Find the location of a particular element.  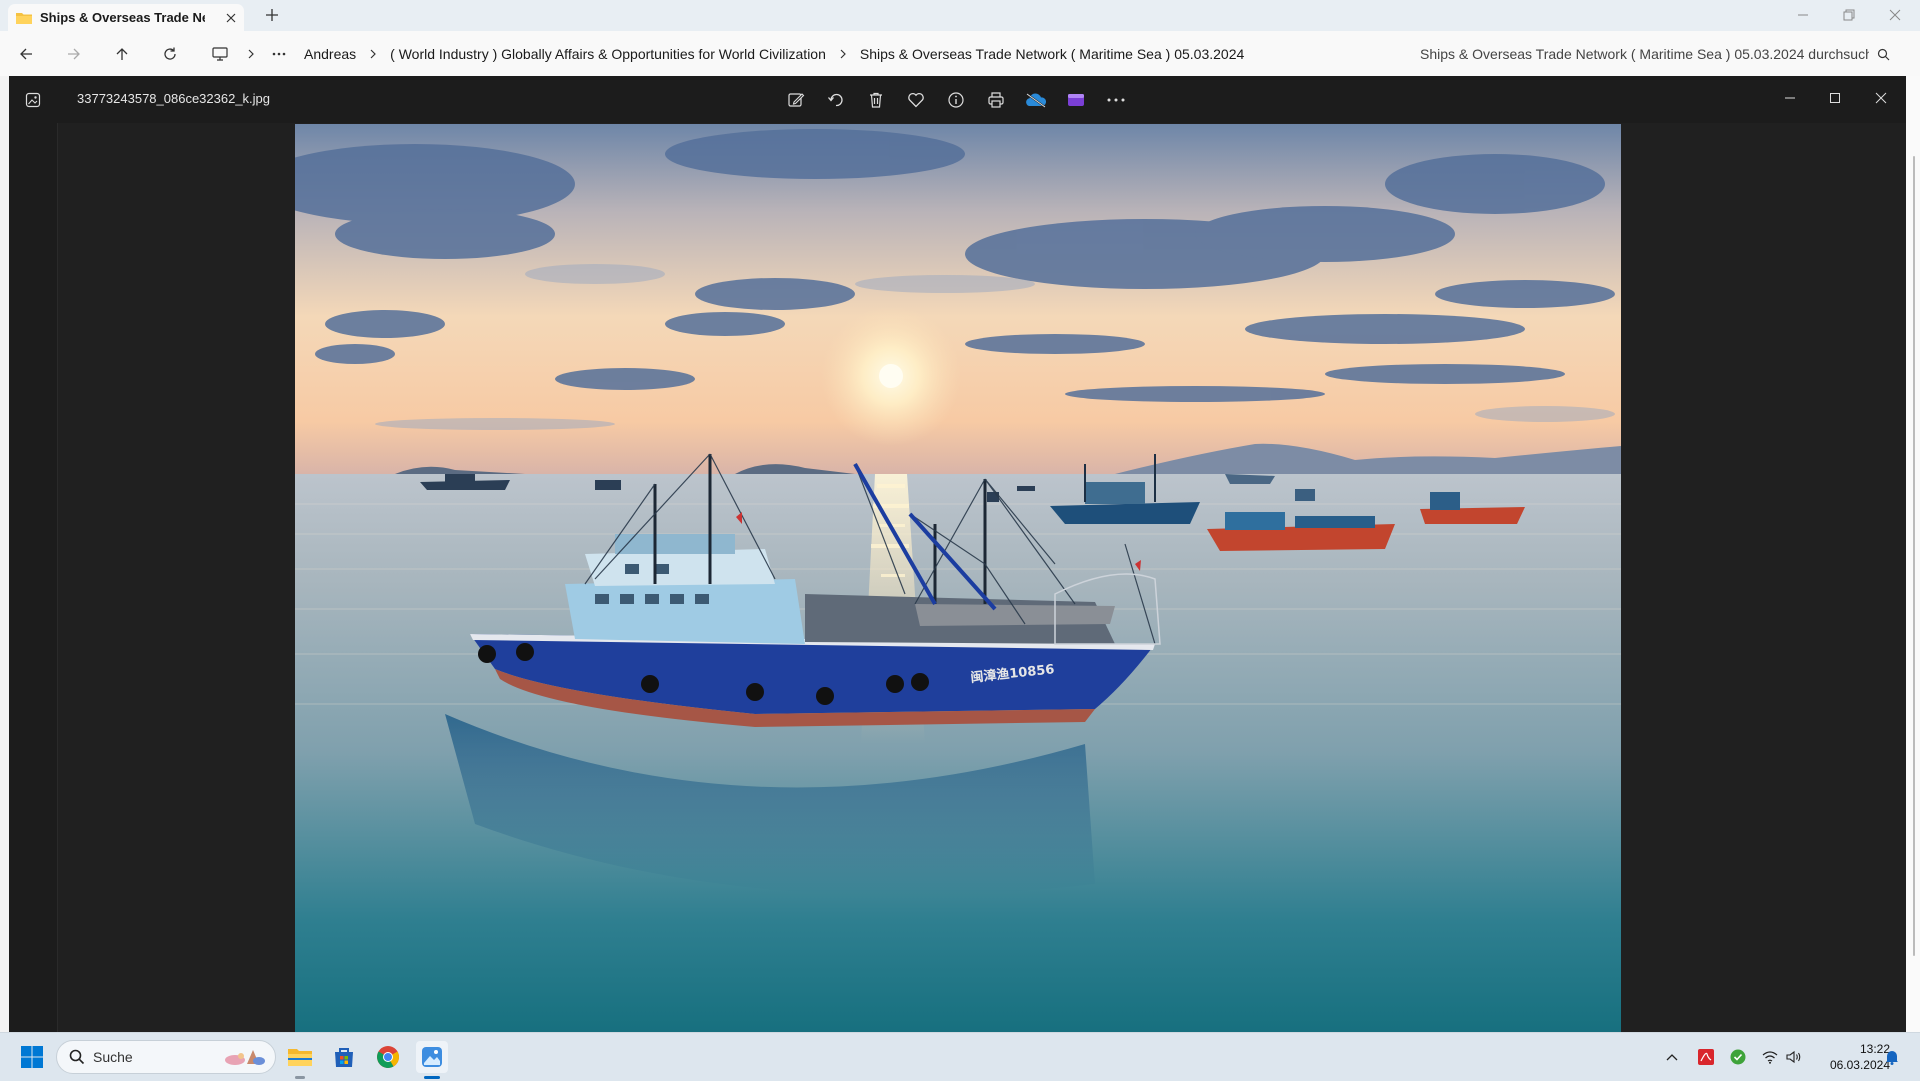

taskbar-search-input: Suche is located at coordinates (166, 1057).